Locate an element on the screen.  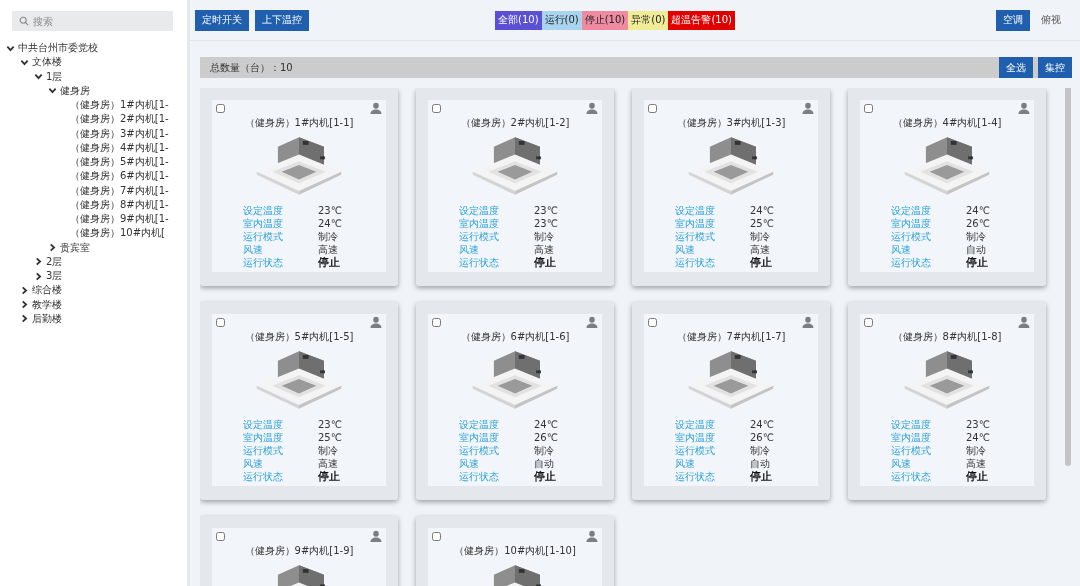
toolbar-button: 定时开关 is located at coordinates (222, 20).